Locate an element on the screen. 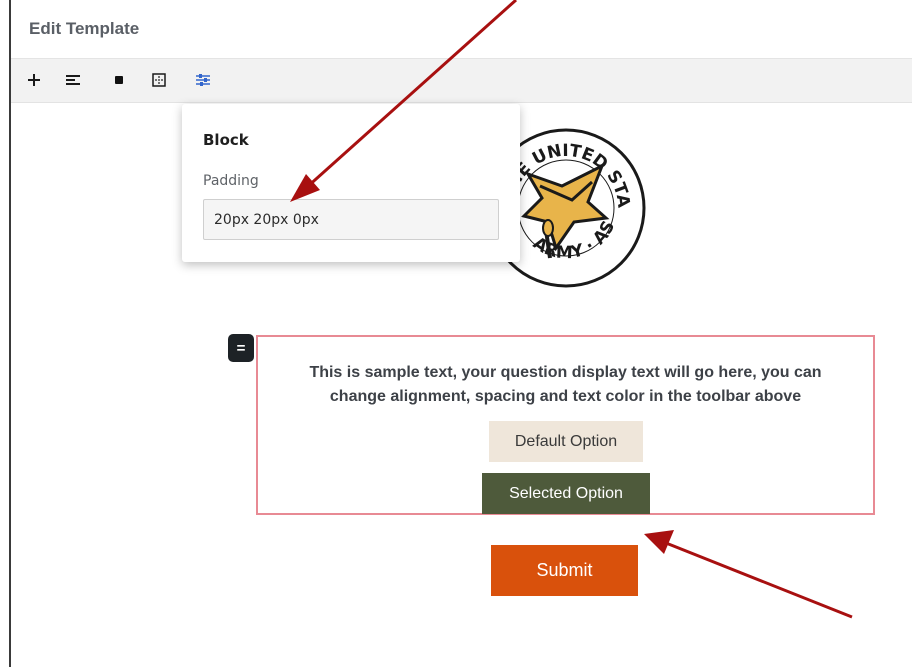  align-button is located at coordinates (73, 80).